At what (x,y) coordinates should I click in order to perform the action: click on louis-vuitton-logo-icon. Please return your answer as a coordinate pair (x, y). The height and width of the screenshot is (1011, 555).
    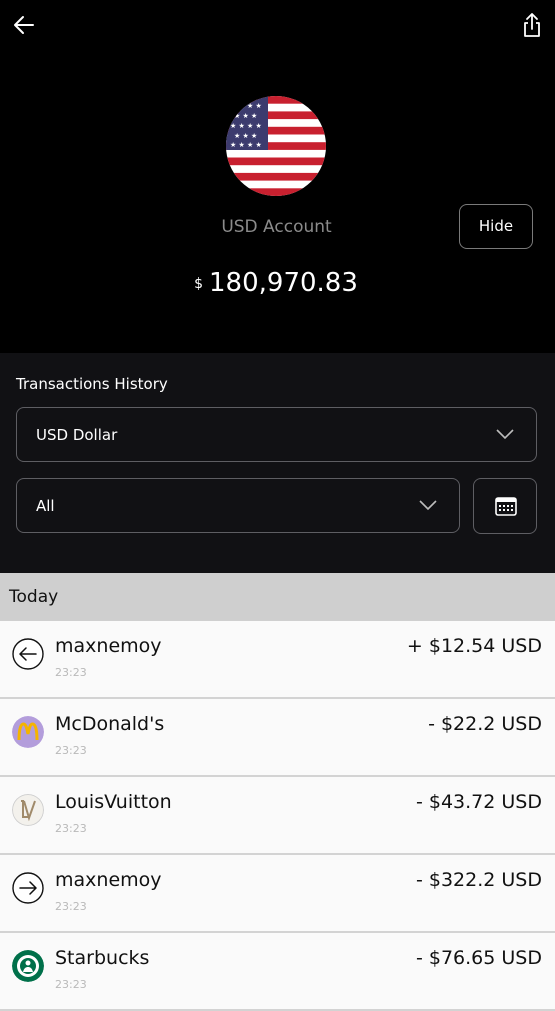
    Looking at the image, I should click on (28, 810).